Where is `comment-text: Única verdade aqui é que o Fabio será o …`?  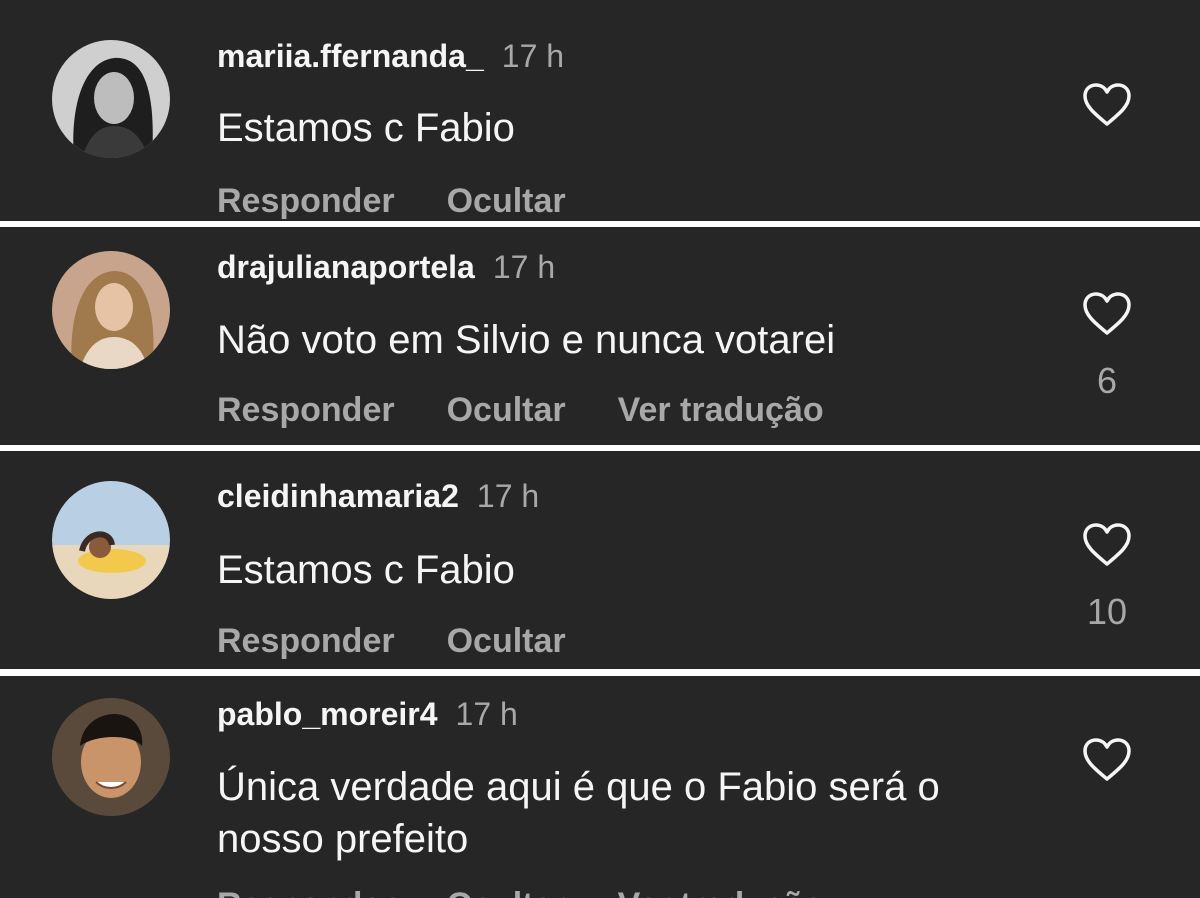 comment-text: Única verdade aqui é que o Fabio será o … is located at coordinates (578, 813).